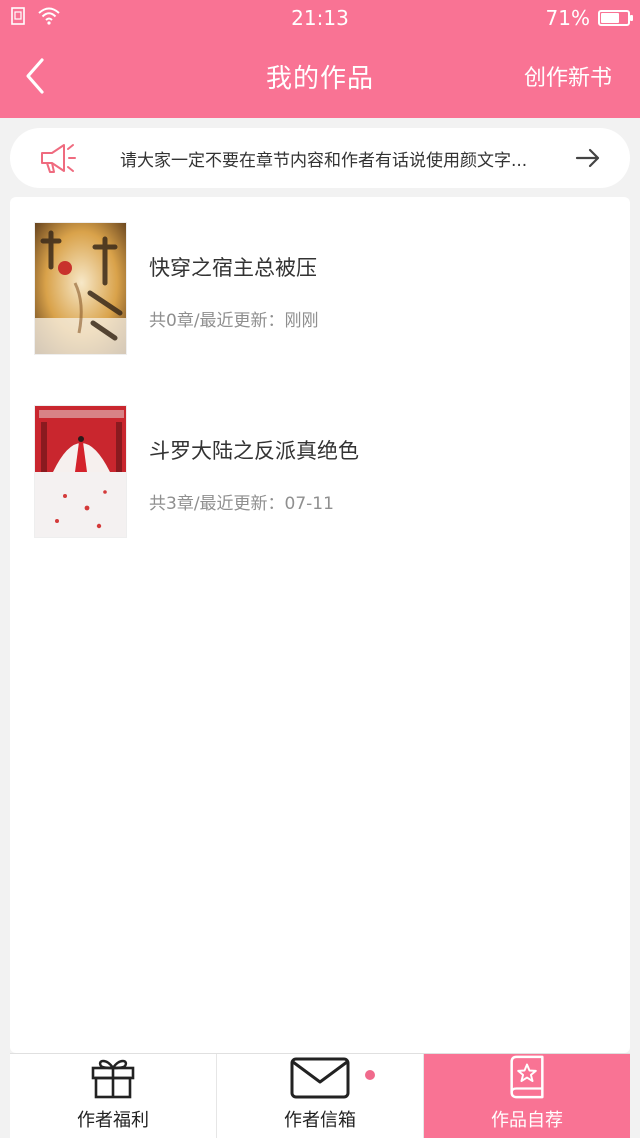  I want to click on mail-icon, so click(320, 1078).